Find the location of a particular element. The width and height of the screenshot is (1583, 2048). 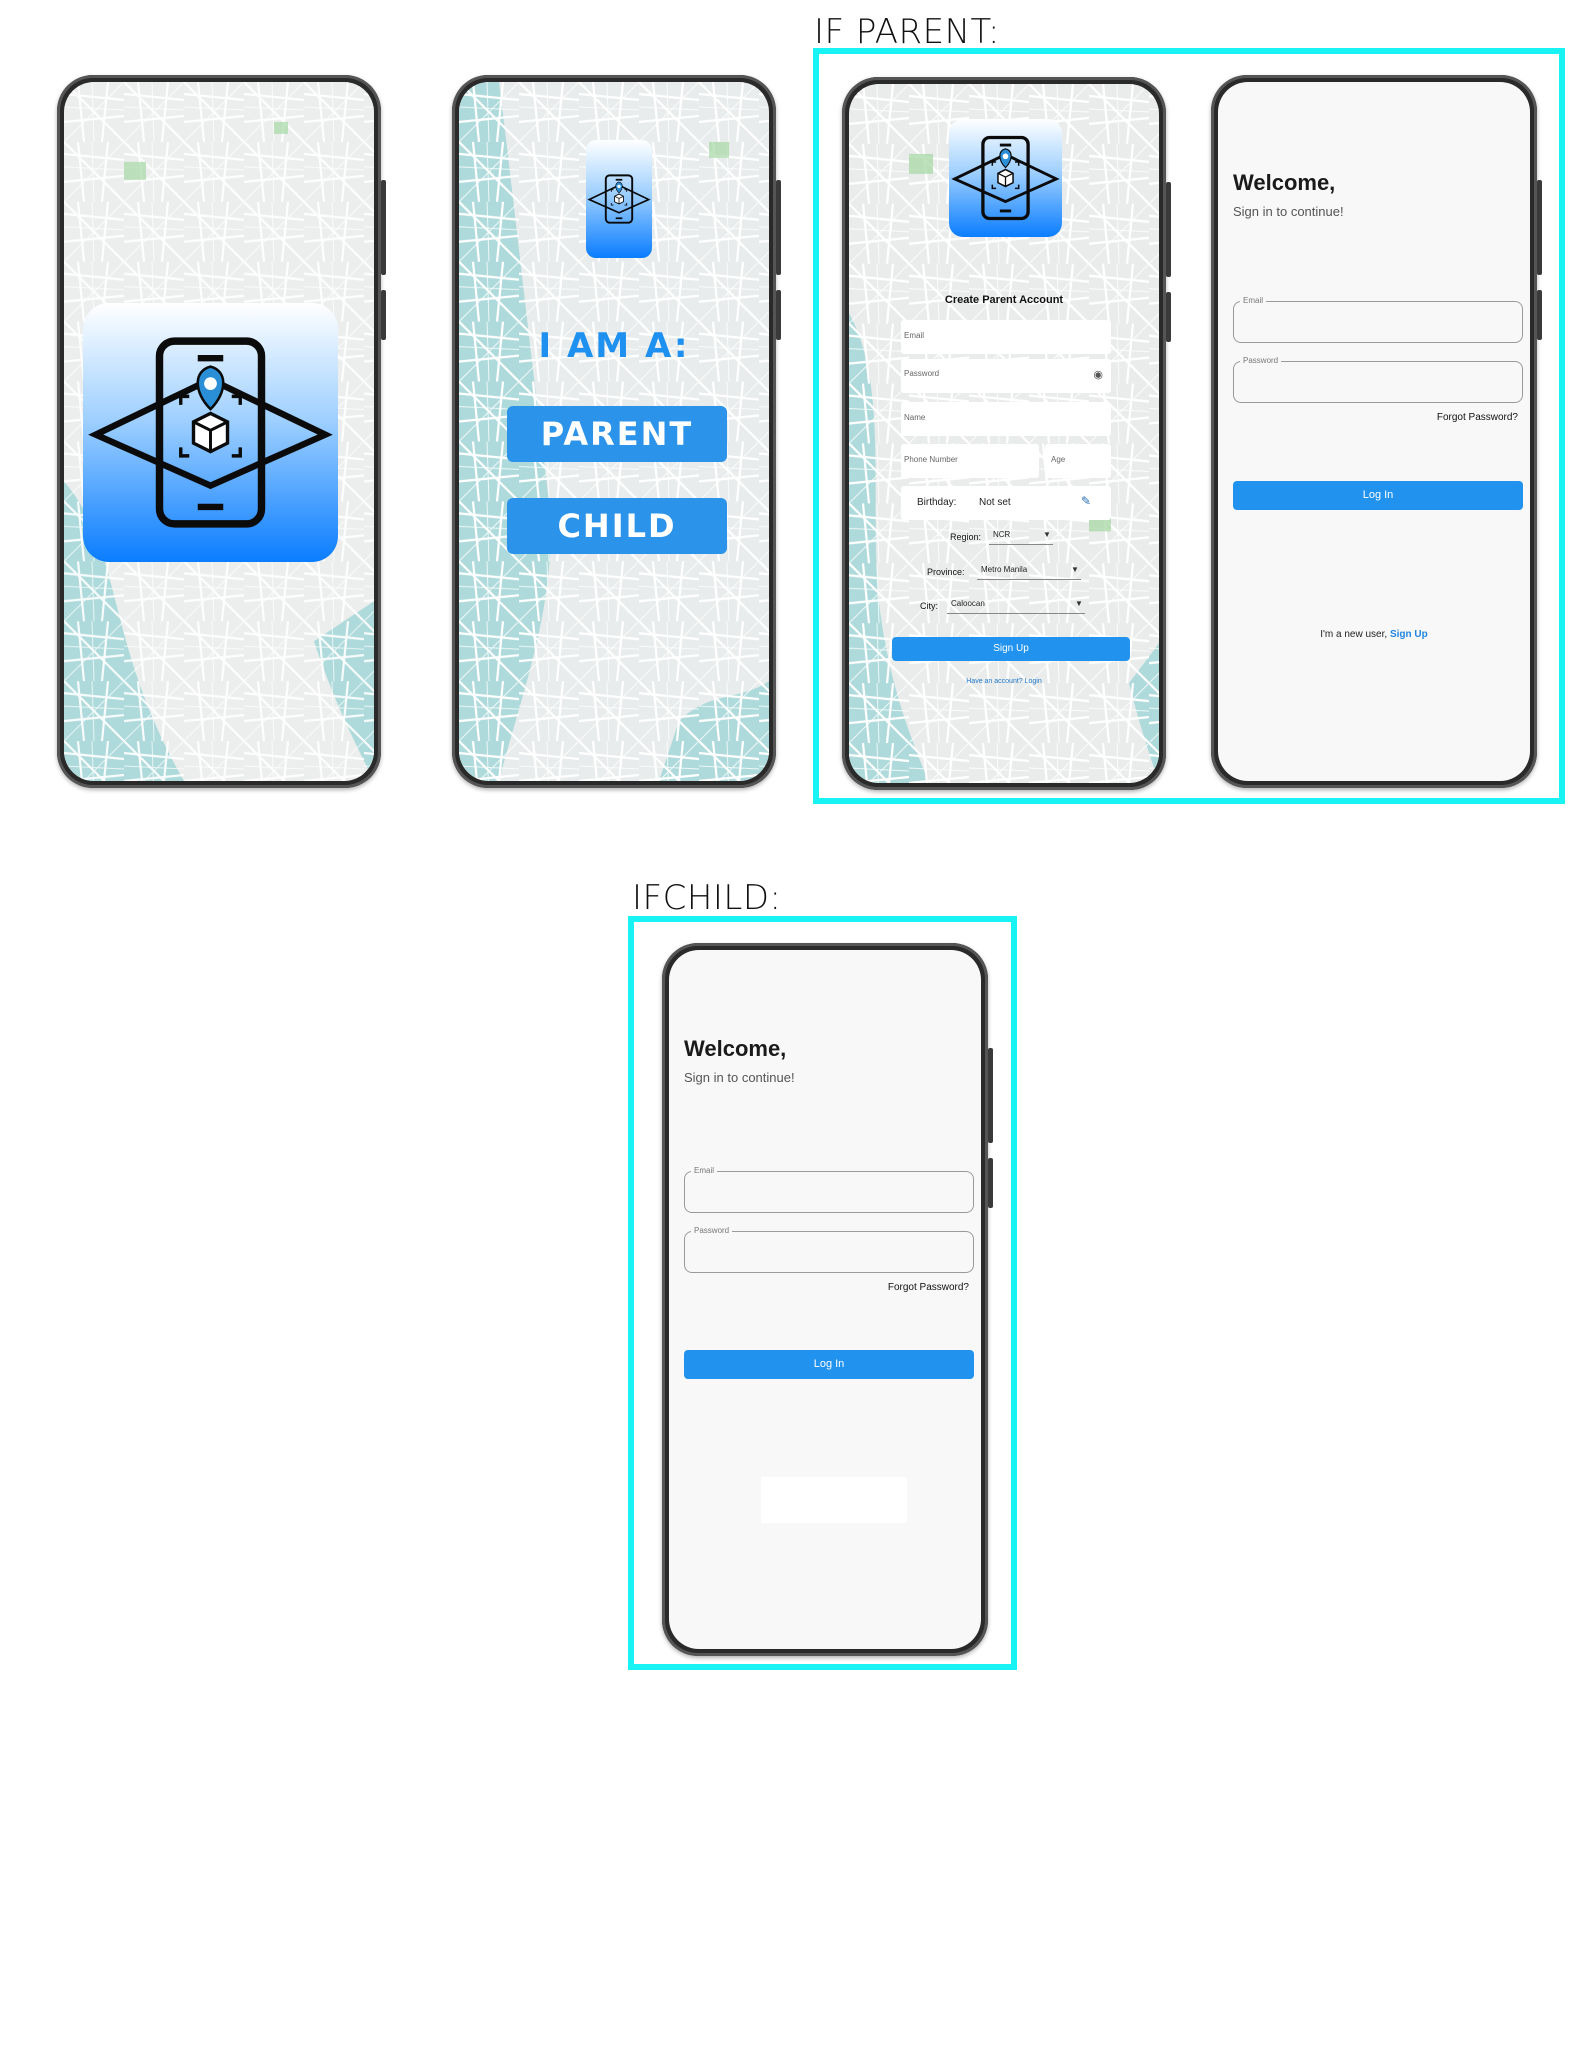

parent-button: PARENT is located at coordinates (617, 434).